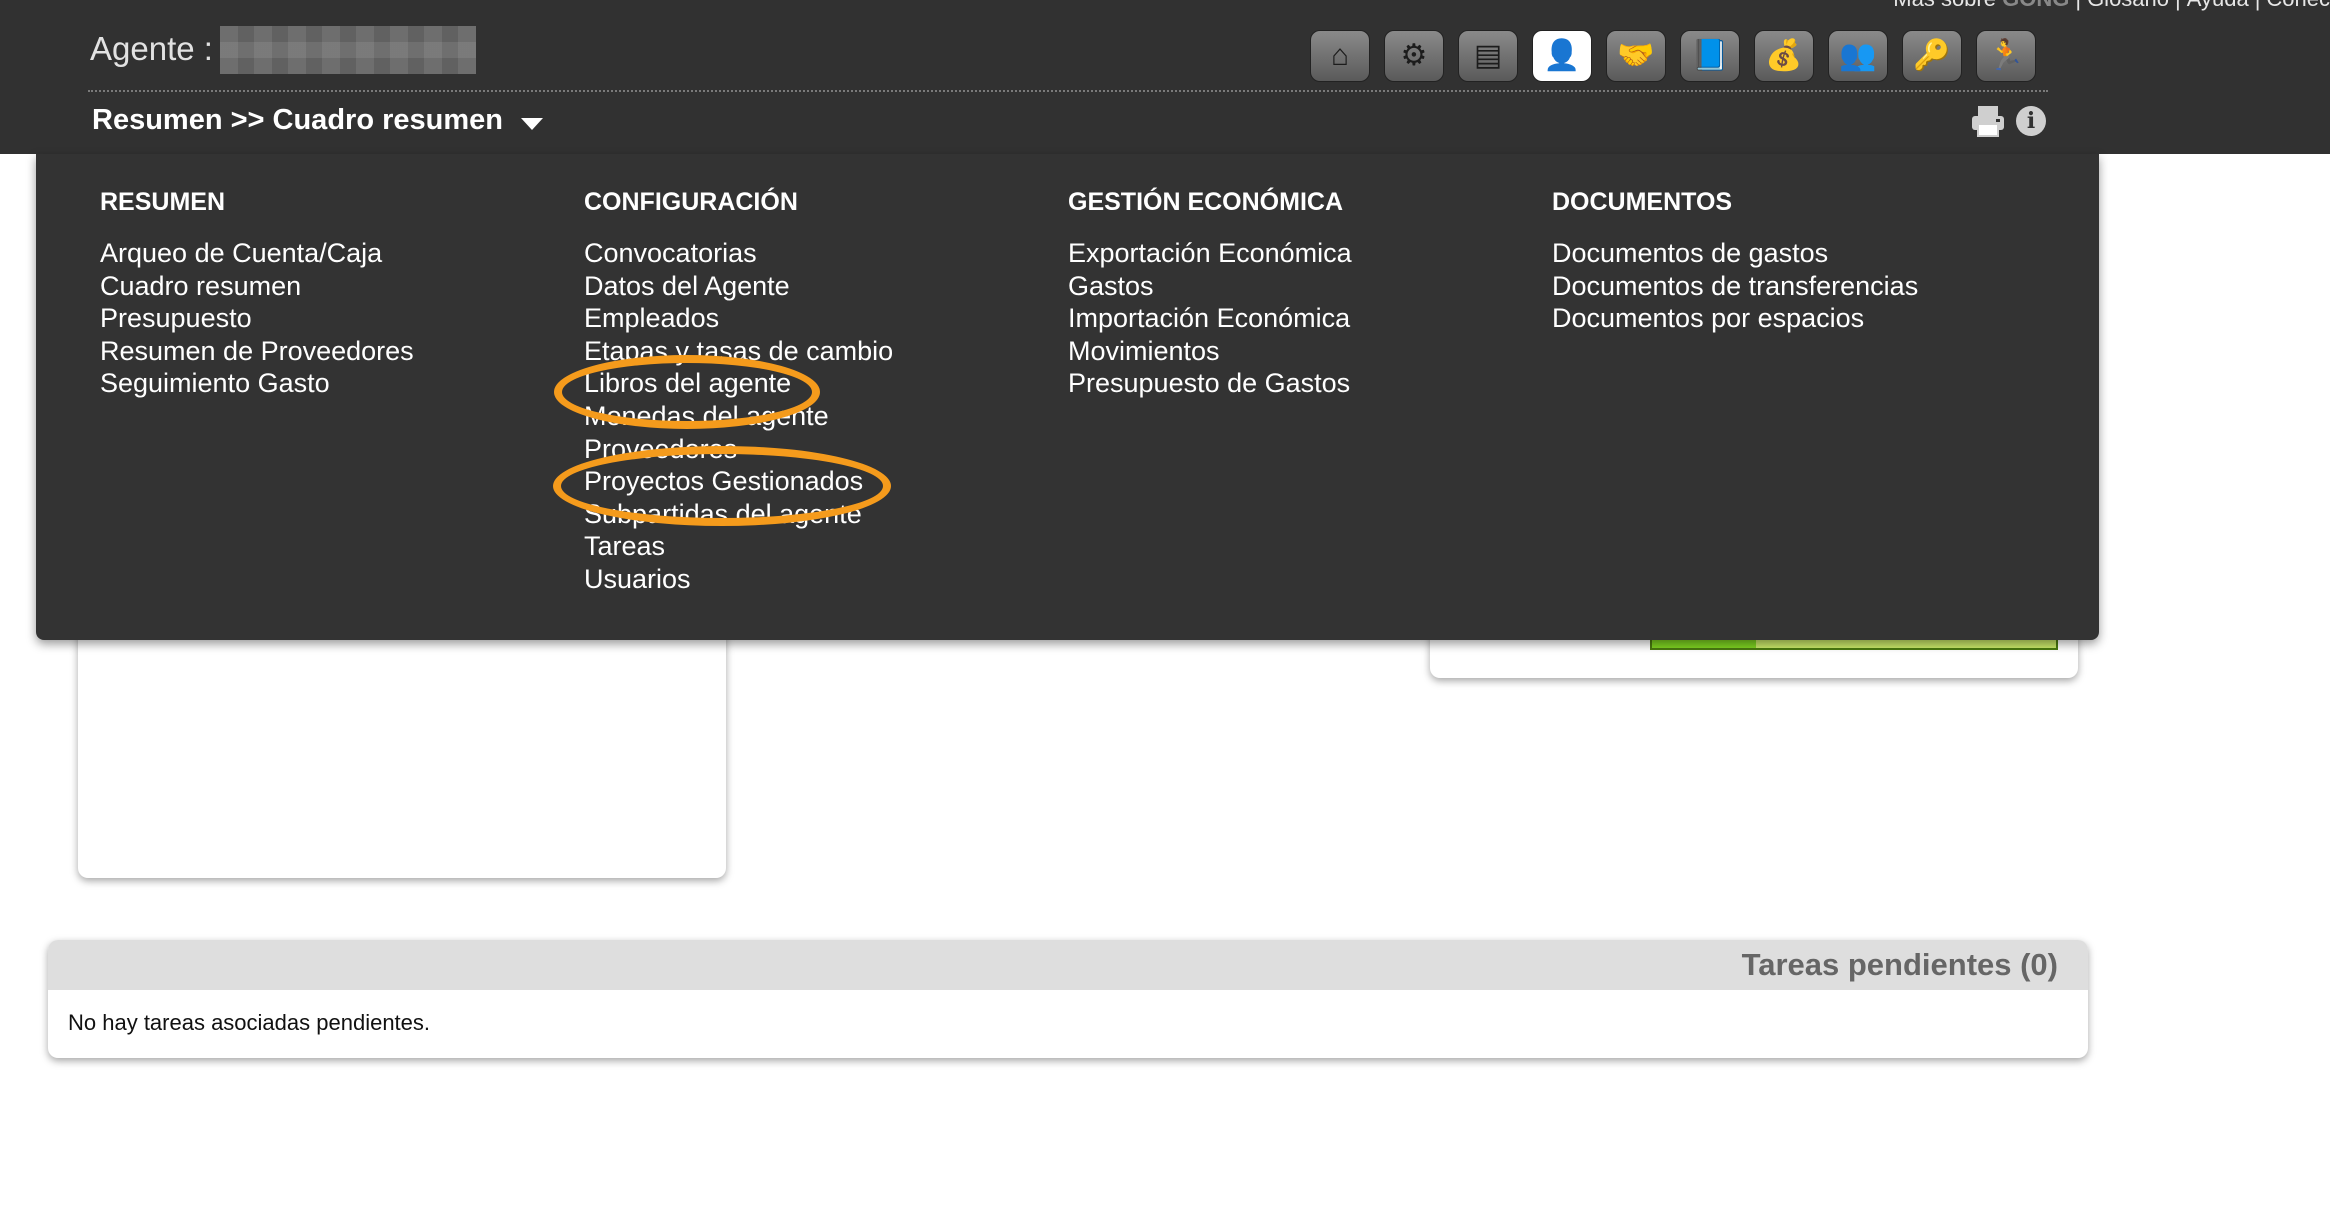  I want to click on breadcrumb: Resumen >> Cuadro resumen, so click(317, 120).